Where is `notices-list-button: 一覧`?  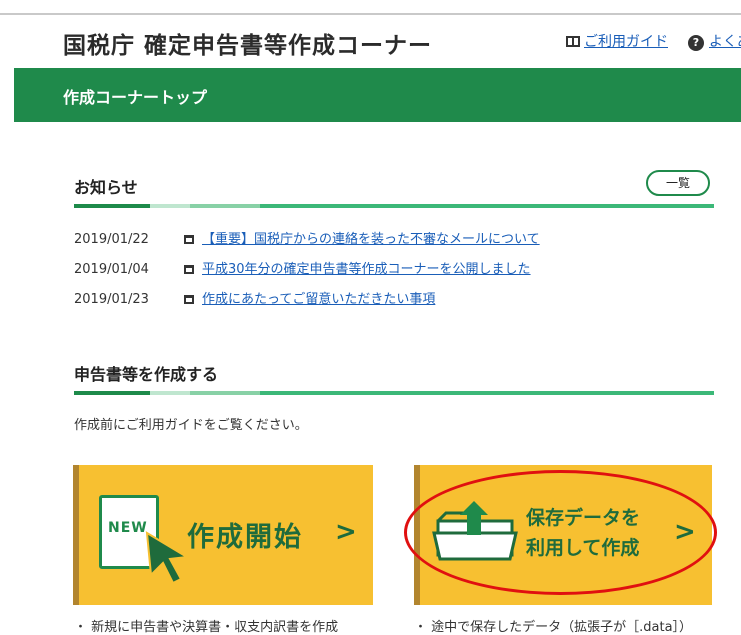
notices-list-button: 一覧 is located at coordinates (678, 183).